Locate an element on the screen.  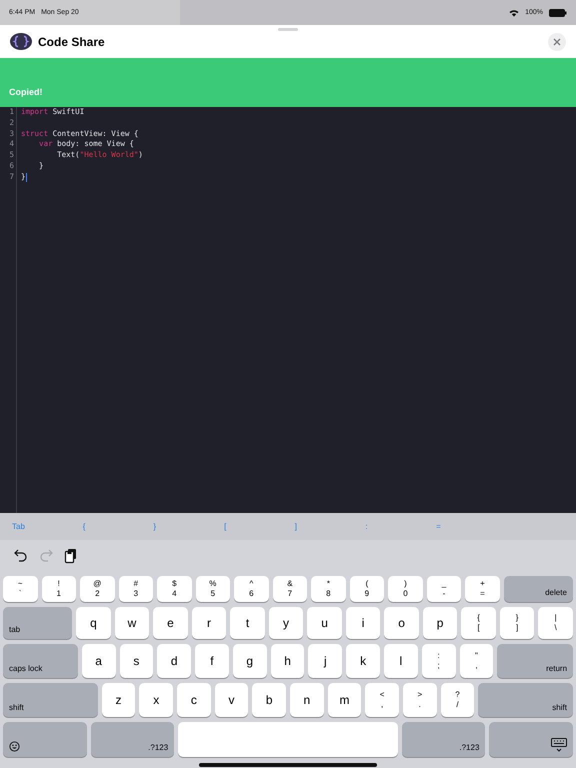
return-key: return is located at coordinates (535, 661).